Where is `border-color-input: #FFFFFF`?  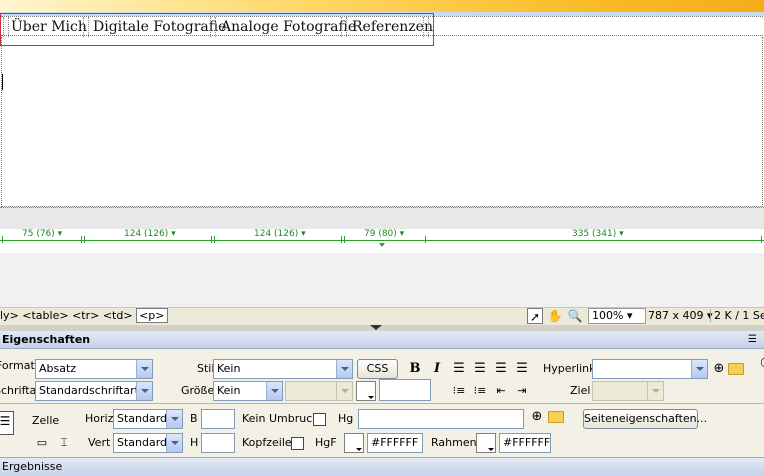 border-color-input: #FFFFFF is located at coordinates (525, 443).